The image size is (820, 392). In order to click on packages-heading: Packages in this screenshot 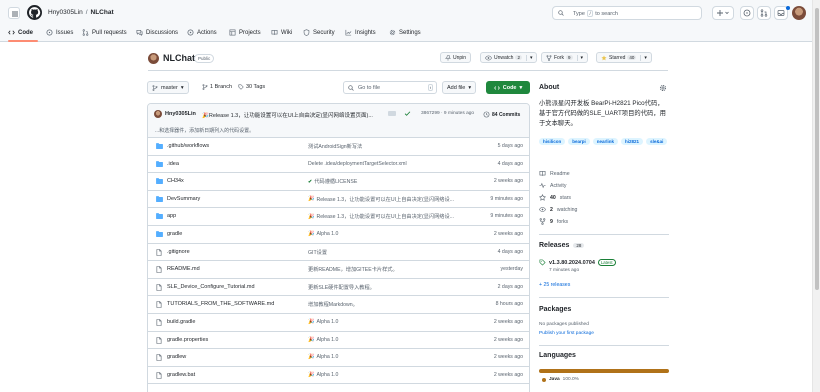, I will do `click(555, 309)`.